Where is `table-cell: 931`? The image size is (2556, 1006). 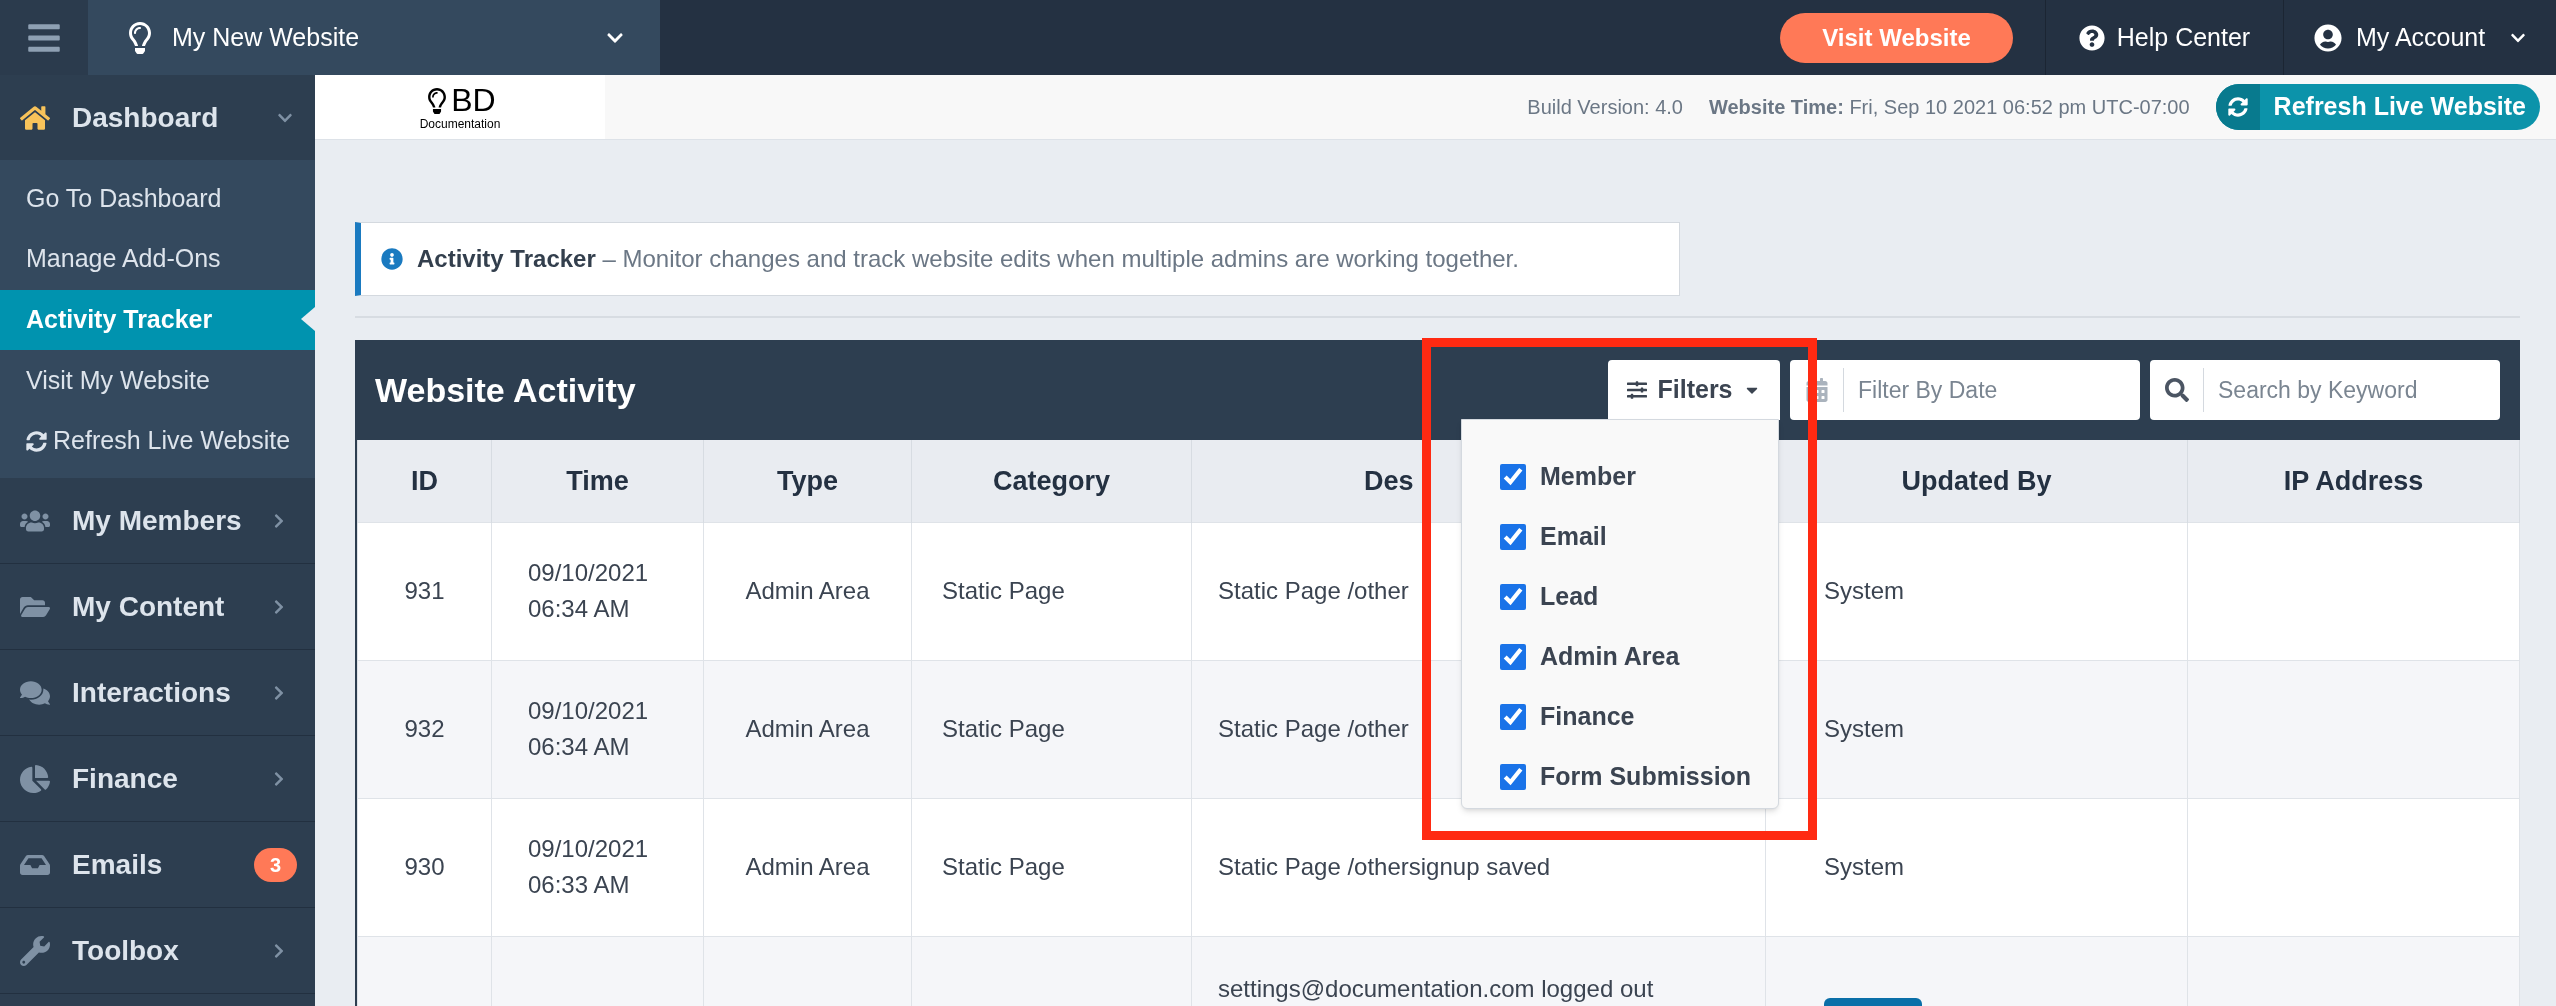 table-cell: 931 is located at coordinates (424, 590).